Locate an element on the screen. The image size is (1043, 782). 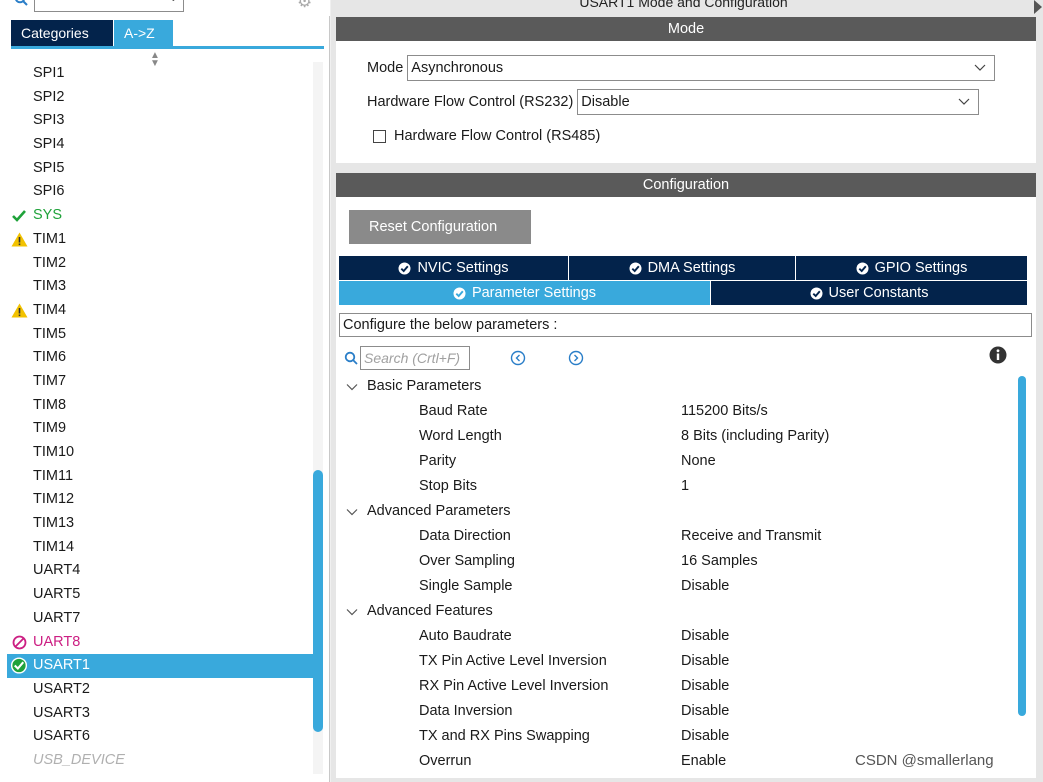
sidebar-item-spi4: SPI4 is located at coordinates (160, 145).